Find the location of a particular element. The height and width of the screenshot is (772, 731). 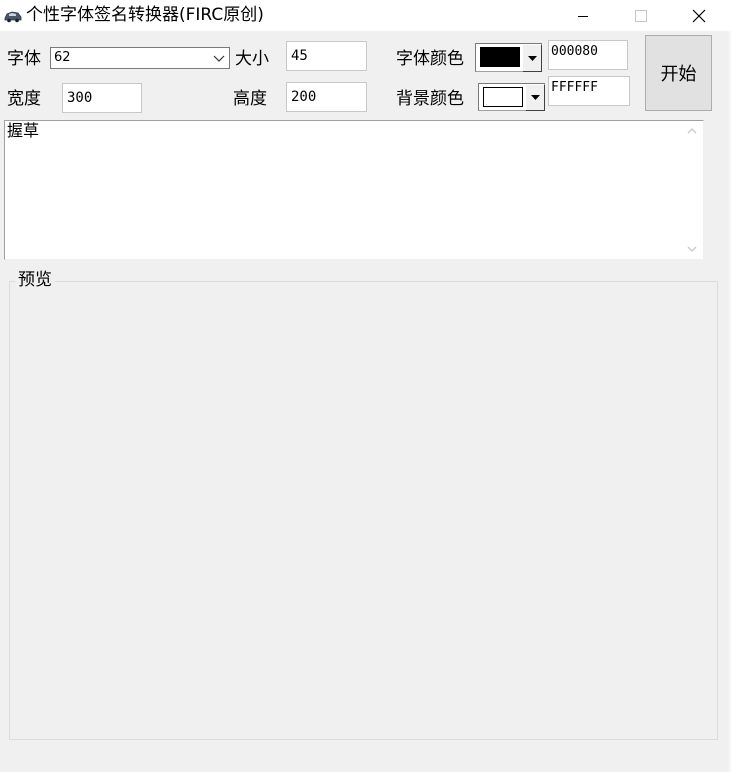

font-color-swatch is located at coordinates (500, 57).